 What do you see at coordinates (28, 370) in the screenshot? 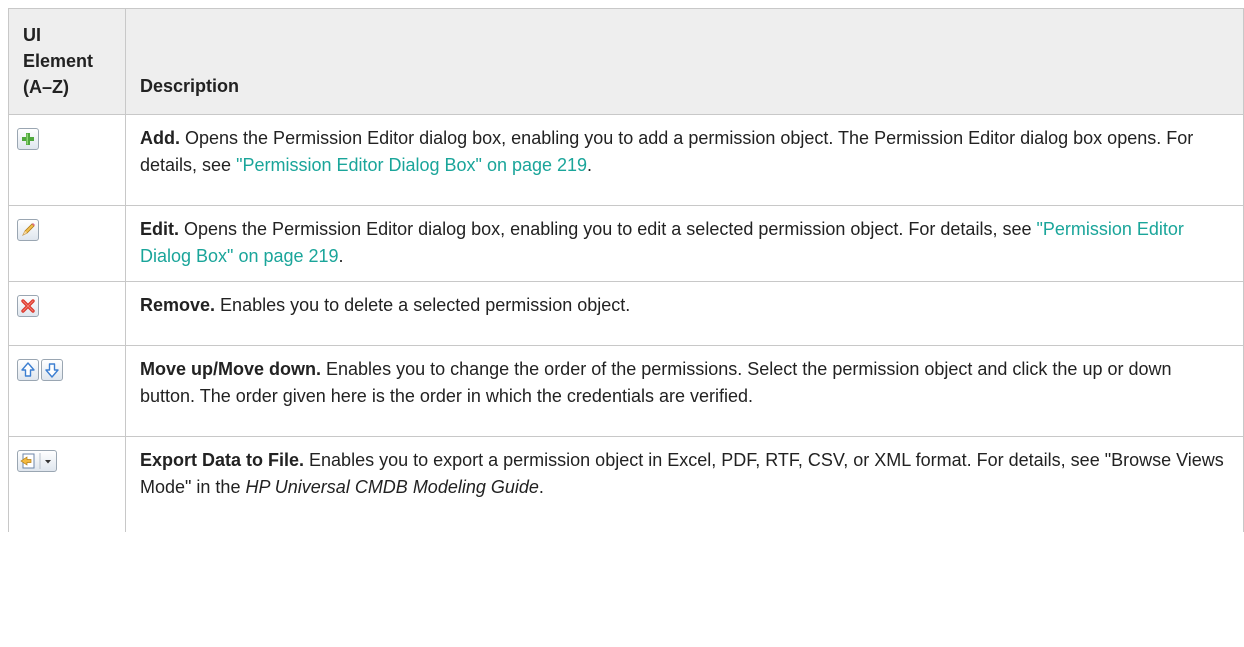
I see `move-up-icon` at bounding box center [28, 370].